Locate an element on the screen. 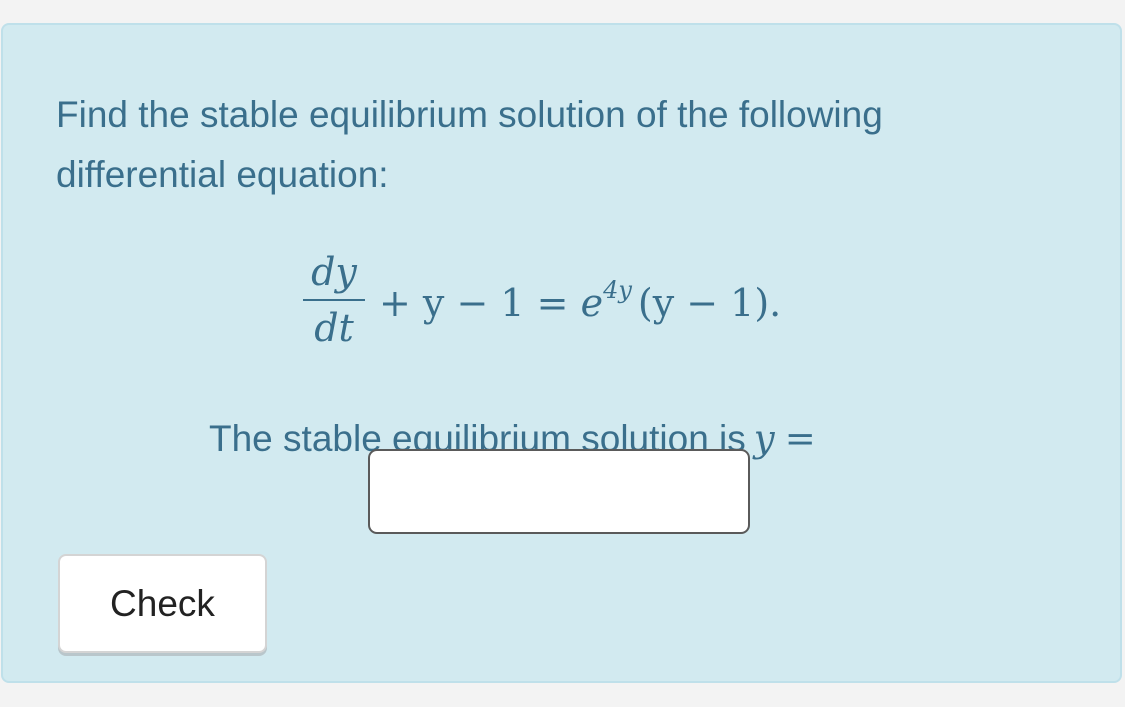  differential-equation: dy dt + y − 1 = e4y (y − 1). is located at coordinates (542, 300).